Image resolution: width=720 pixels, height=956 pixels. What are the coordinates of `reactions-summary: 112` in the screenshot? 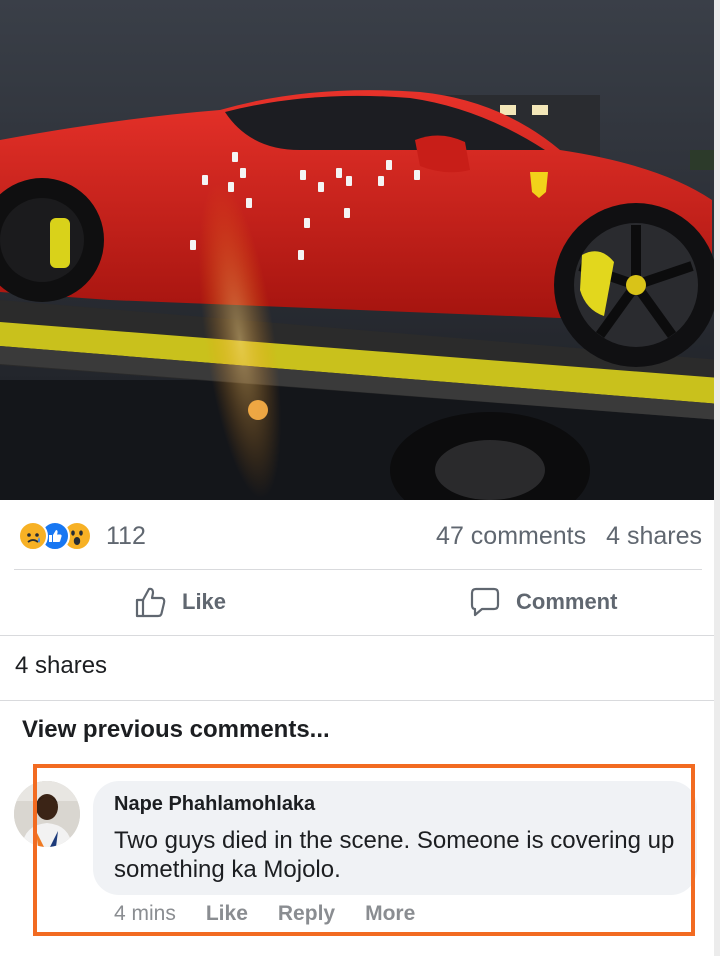 It's located at (82, 536).